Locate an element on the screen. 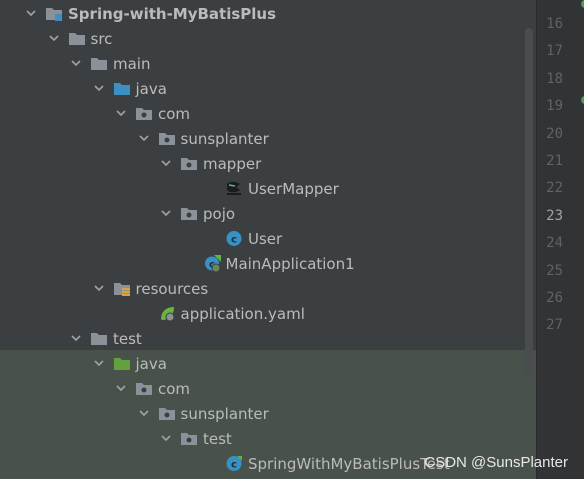  line-number: 27 is located at coordinates (554, 325).